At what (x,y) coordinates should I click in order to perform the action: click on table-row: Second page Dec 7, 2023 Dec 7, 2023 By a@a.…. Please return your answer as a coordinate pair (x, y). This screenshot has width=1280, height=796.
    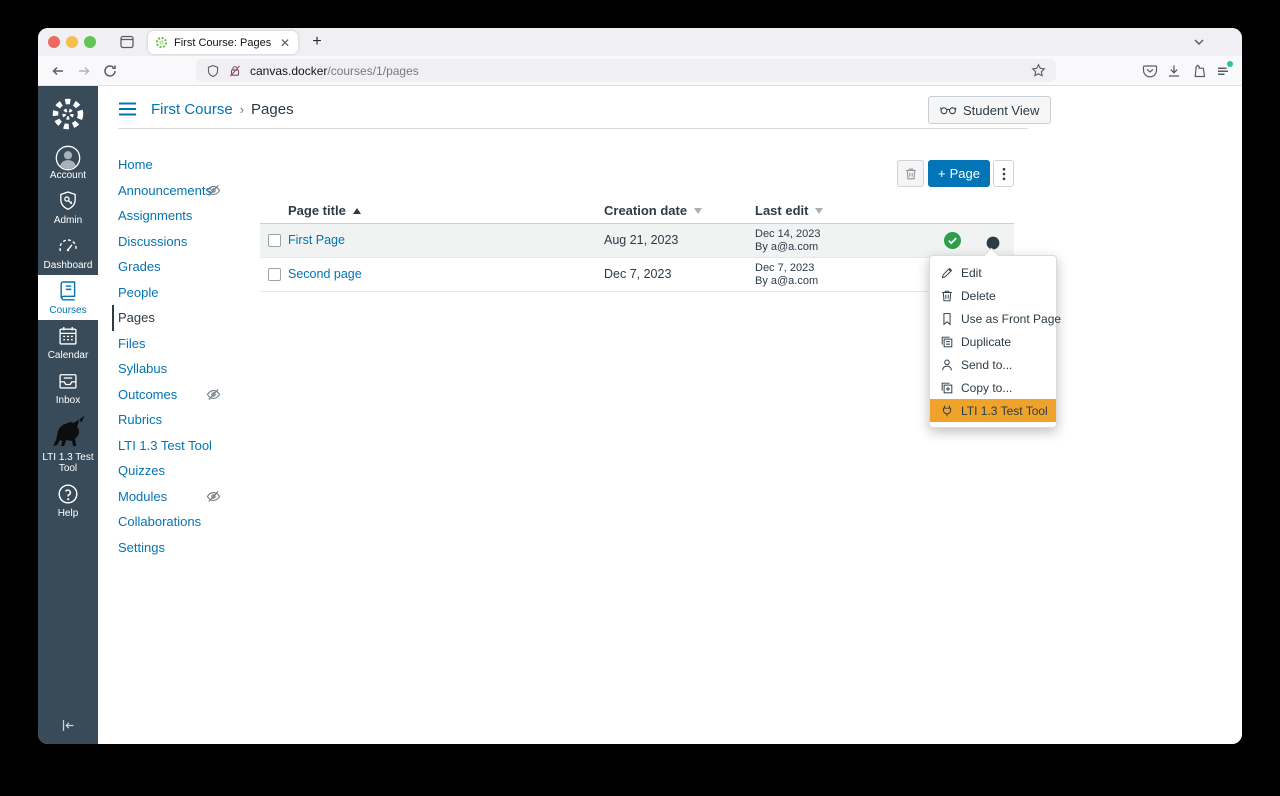
    Looking at the image, I should click on (637, 275).